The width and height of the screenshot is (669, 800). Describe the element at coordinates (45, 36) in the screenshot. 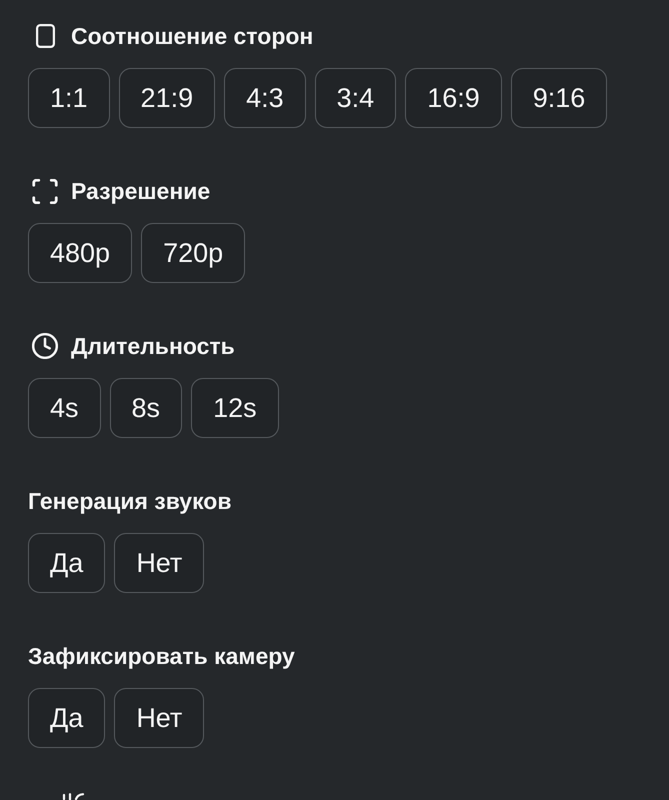

I see `rectangle-icon` at that location.